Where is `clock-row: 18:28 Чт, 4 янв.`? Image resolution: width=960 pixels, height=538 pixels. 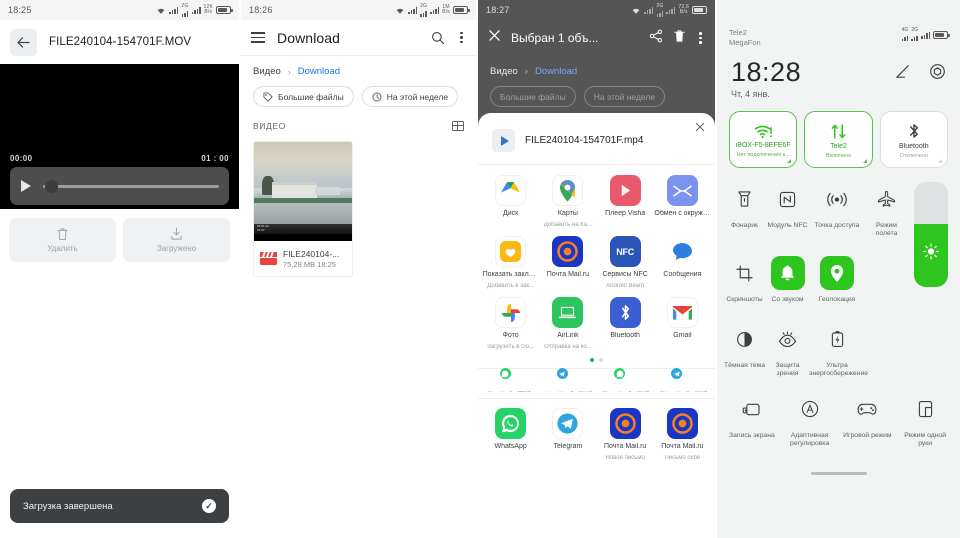
clock-row: 18:28 Чт, 4 янв. is located at coordinates (838, 73).